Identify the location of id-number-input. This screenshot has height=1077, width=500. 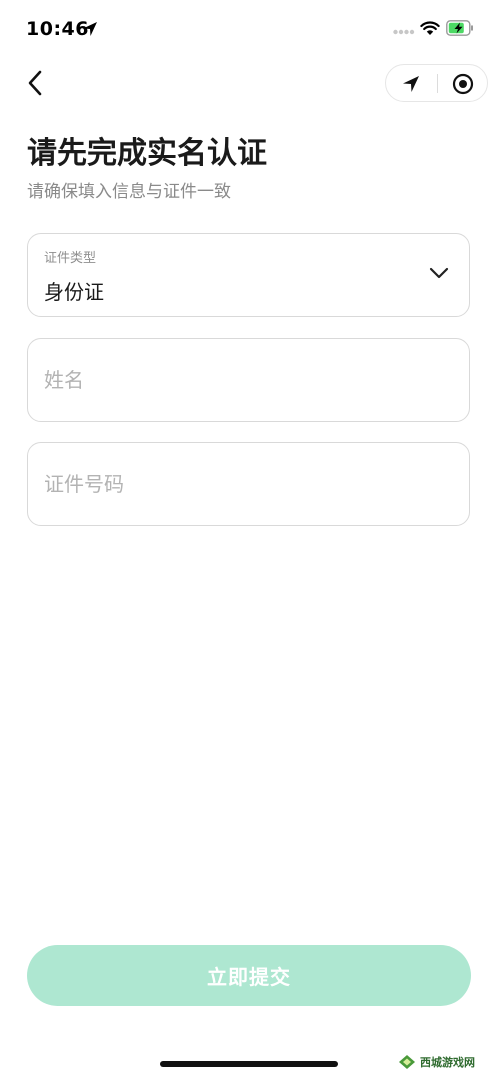
(249, 484).